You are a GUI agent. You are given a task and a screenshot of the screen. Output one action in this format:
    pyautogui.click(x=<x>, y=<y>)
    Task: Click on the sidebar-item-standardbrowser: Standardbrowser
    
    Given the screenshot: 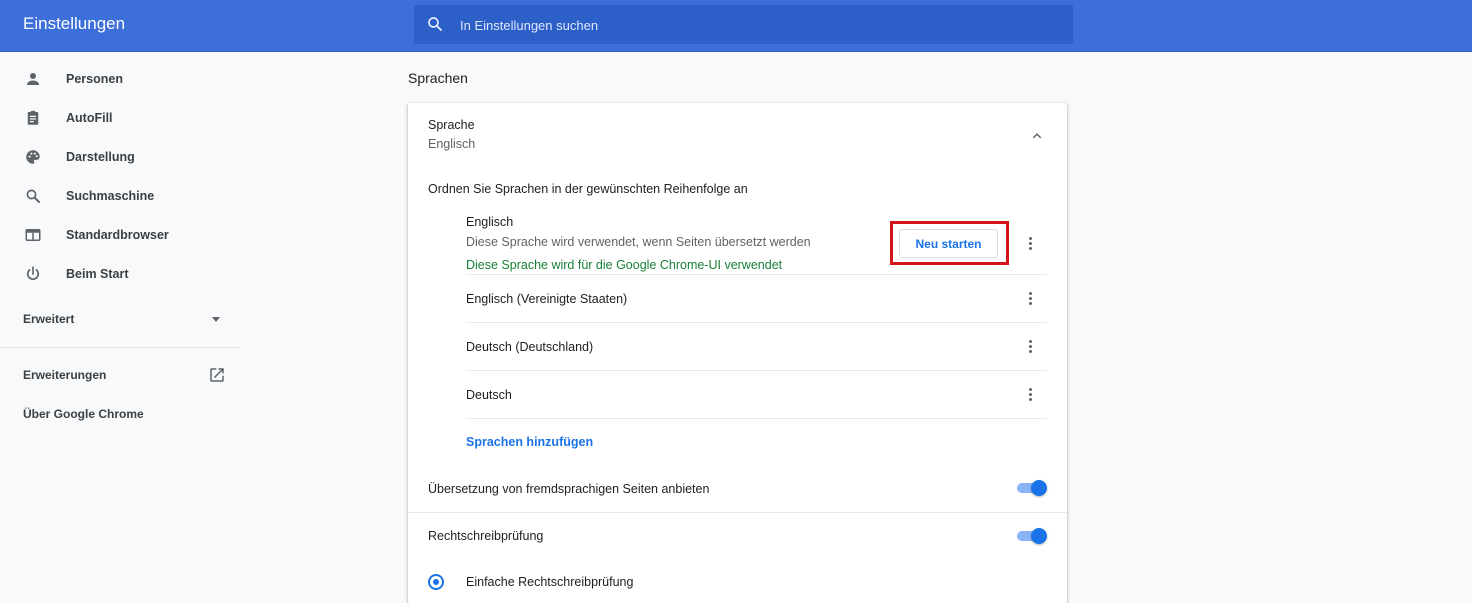 What is the action you would take?
    pyautogui.click(x=120, y=235)
    